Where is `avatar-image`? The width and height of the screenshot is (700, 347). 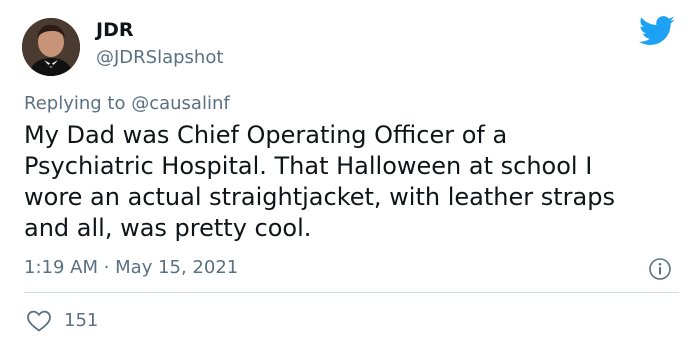 avatar-image is located at coordinates (51, 47).